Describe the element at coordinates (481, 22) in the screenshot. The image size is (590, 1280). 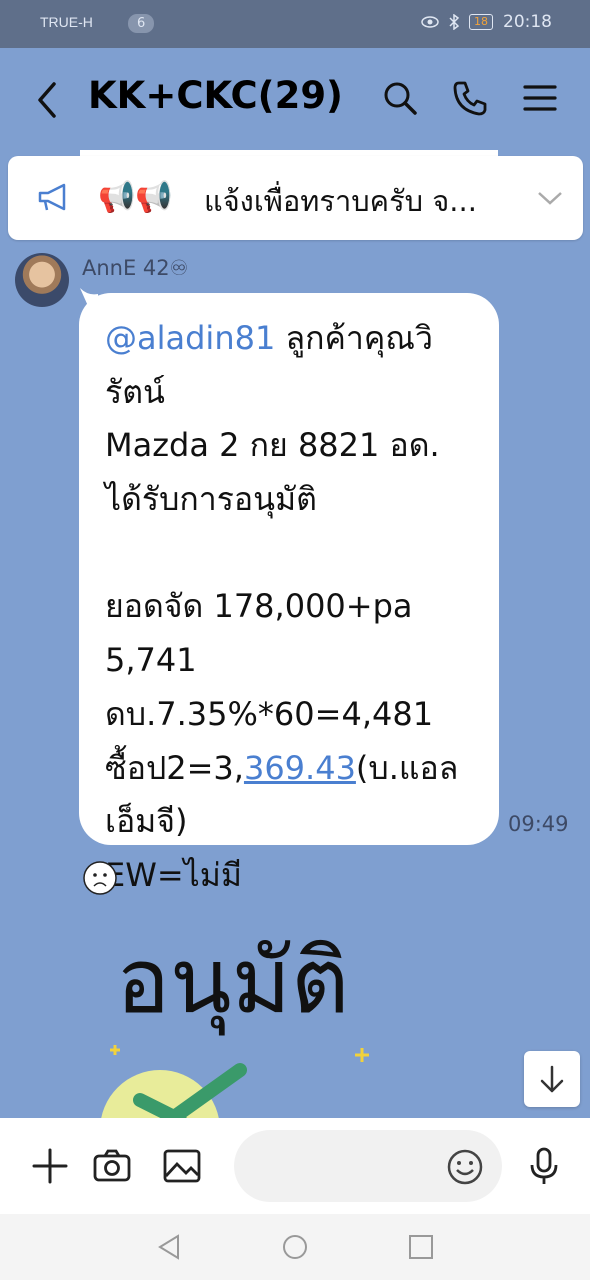
I see `battery-icon: 18` at that location.